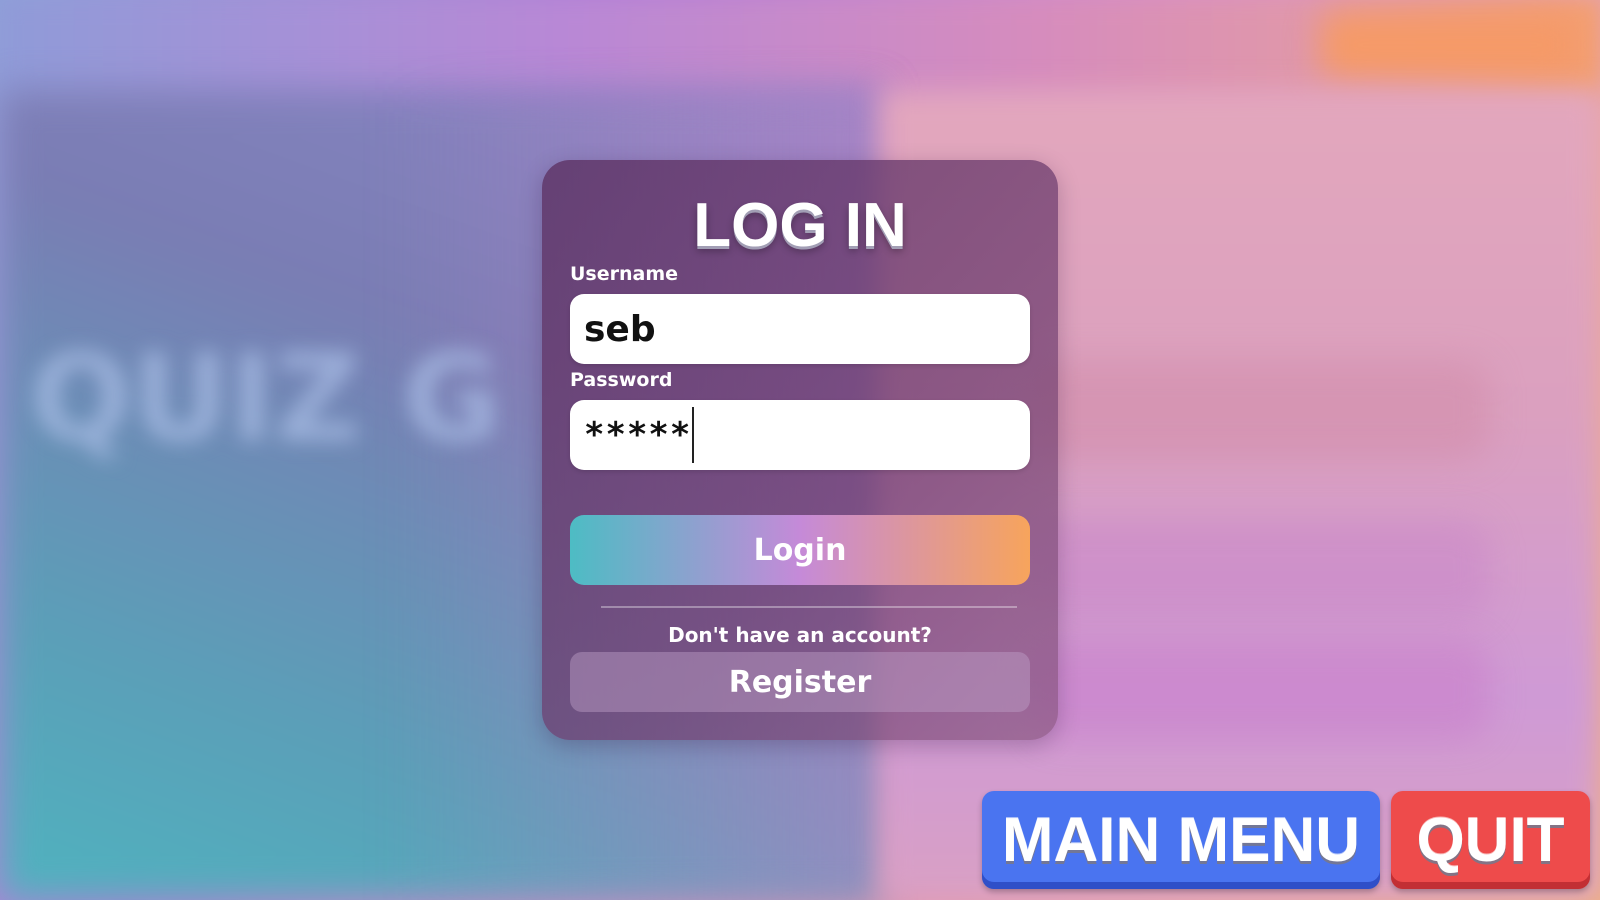  What do you see at coordinates (266, 399) in the screenshot?
I see `blurred-game-title: QUIZ G` at bounding box center [266, 399].